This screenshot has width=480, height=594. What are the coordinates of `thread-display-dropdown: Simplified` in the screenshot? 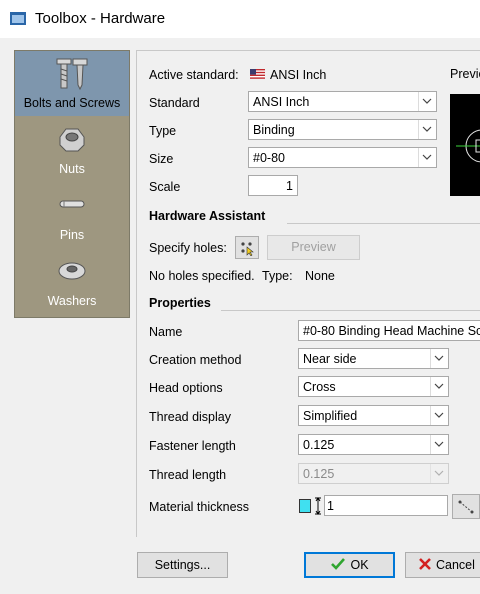 It's located at (373, 415).